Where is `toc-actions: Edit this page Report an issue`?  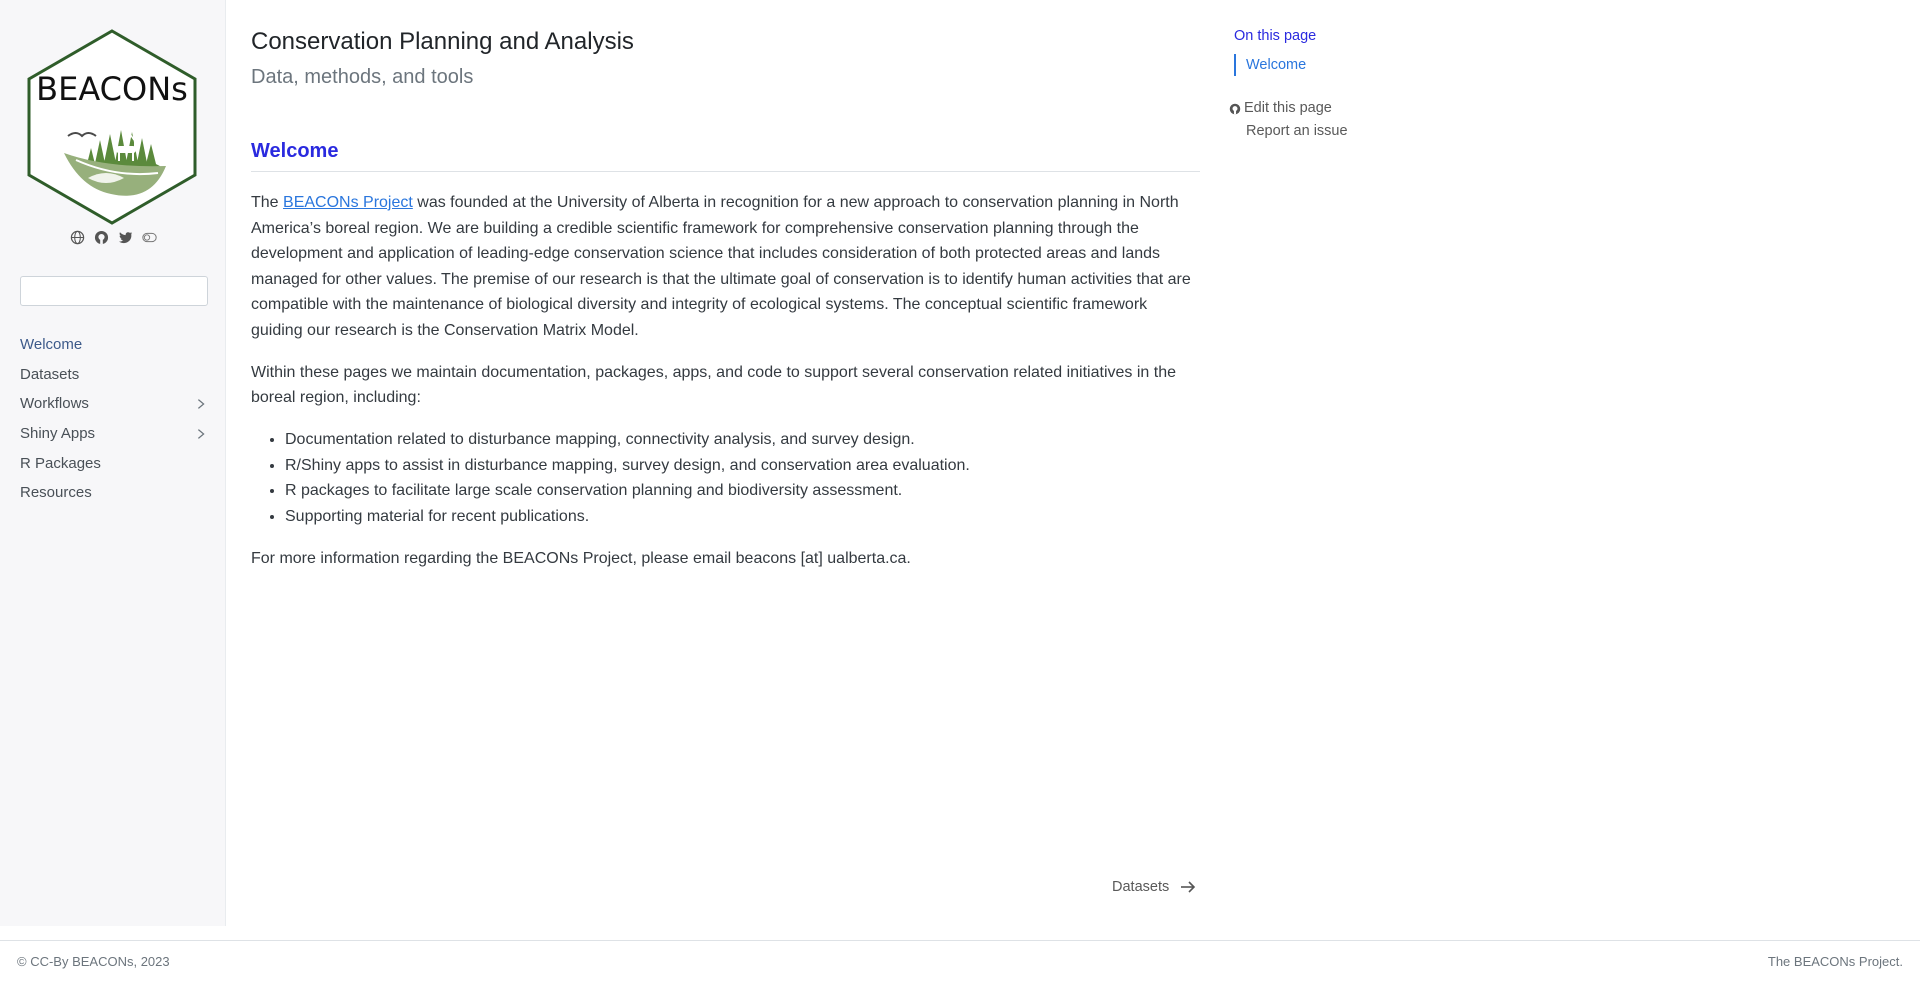
toc-actions: Edit this page Report an issue is located at coordinates (1288, 120).